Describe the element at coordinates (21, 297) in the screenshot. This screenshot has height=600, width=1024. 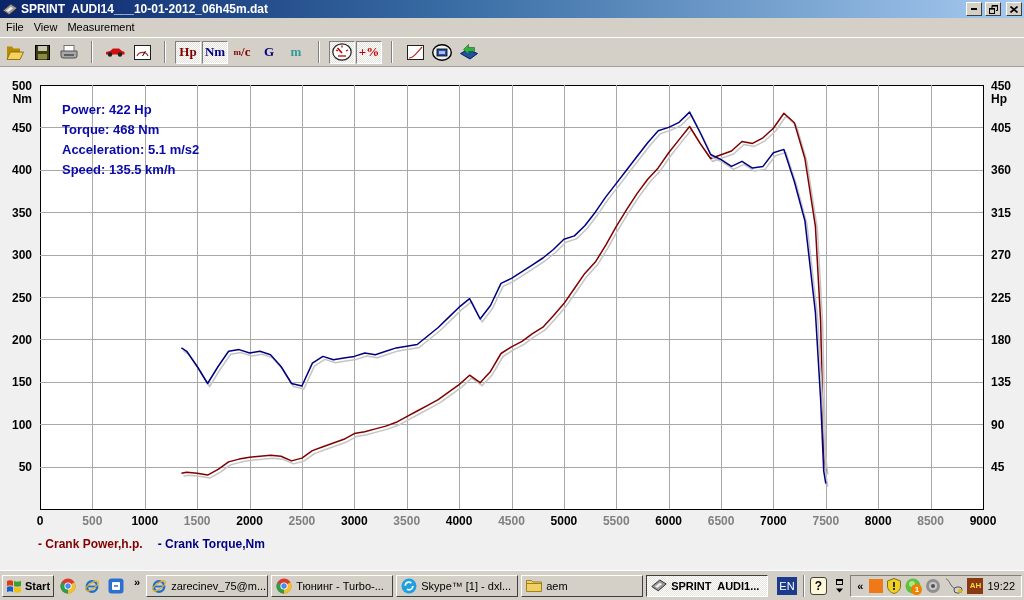
I see `axis-tick-label: 250` at that location.